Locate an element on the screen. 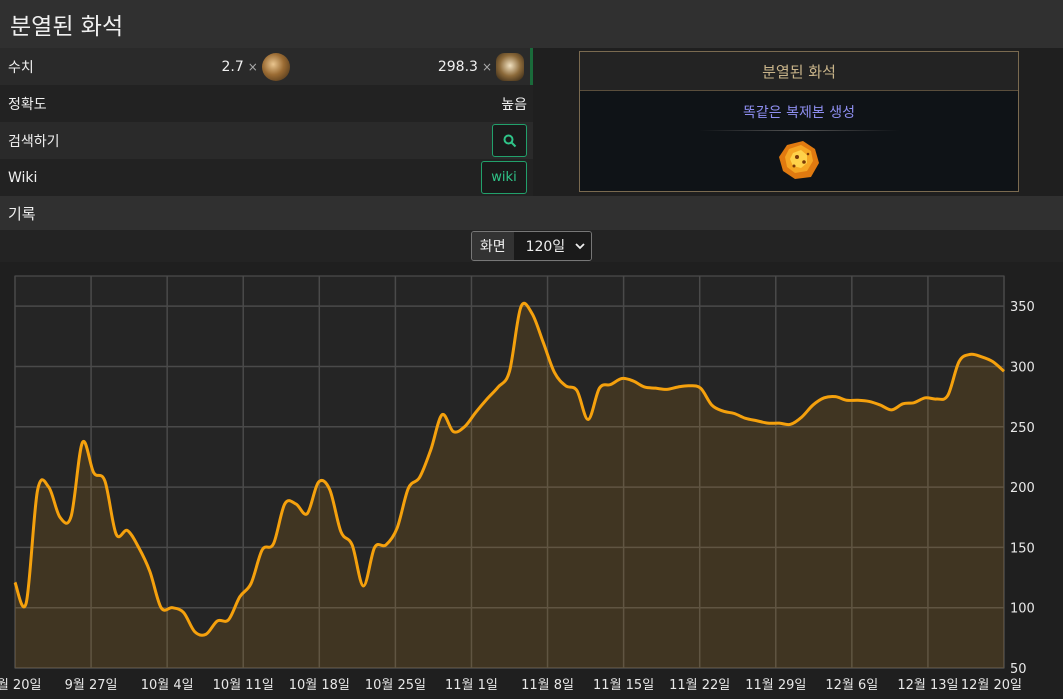  value-row: 수치 2.7 × 298.3 × is located at coordinates (266, 66).